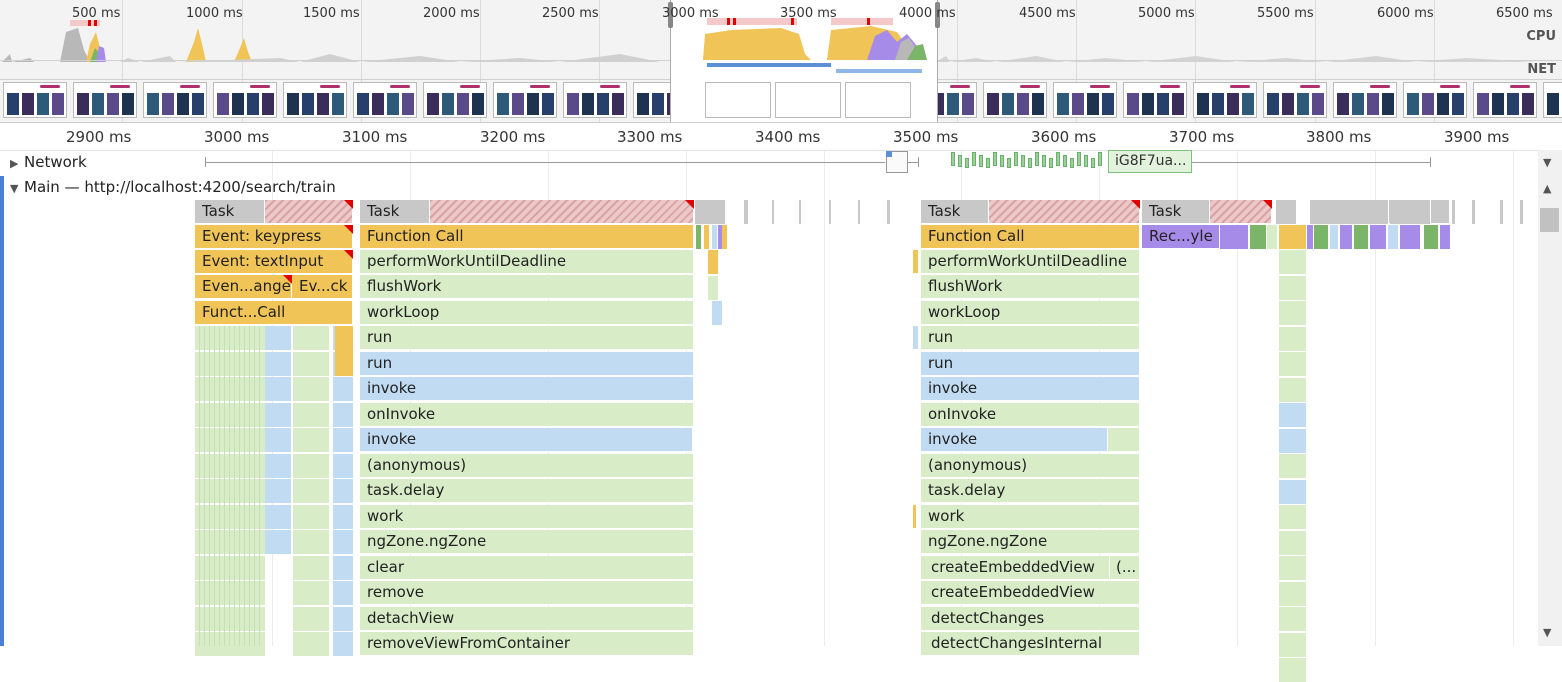 The image size is (1562, 682). Describe the element at coordinates (1030, 287) in the screenshot. I see `flame-flush-work: flushWork` at that location.